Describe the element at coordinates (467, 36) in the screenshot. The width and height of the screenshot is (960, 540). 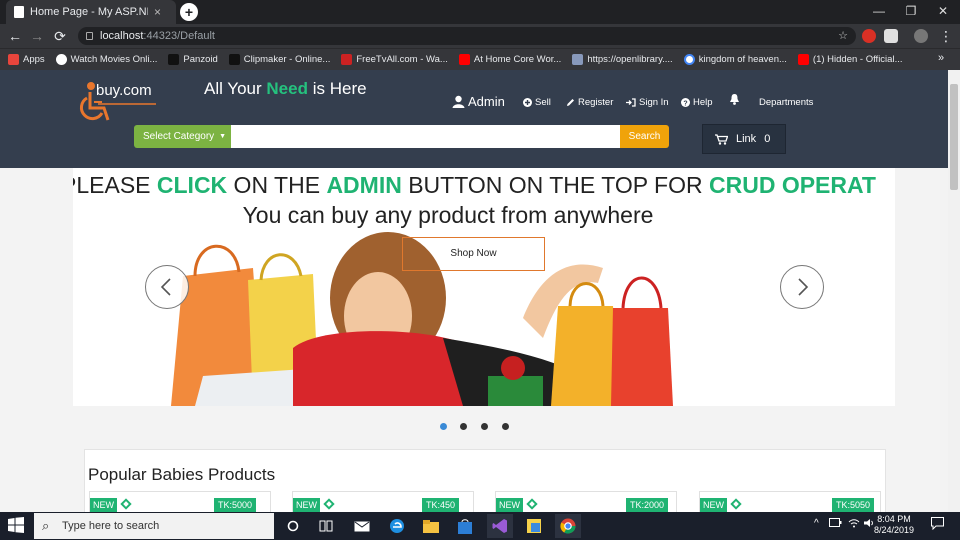
I see `address-bar: localhost:44323/Default ☆` at that location.